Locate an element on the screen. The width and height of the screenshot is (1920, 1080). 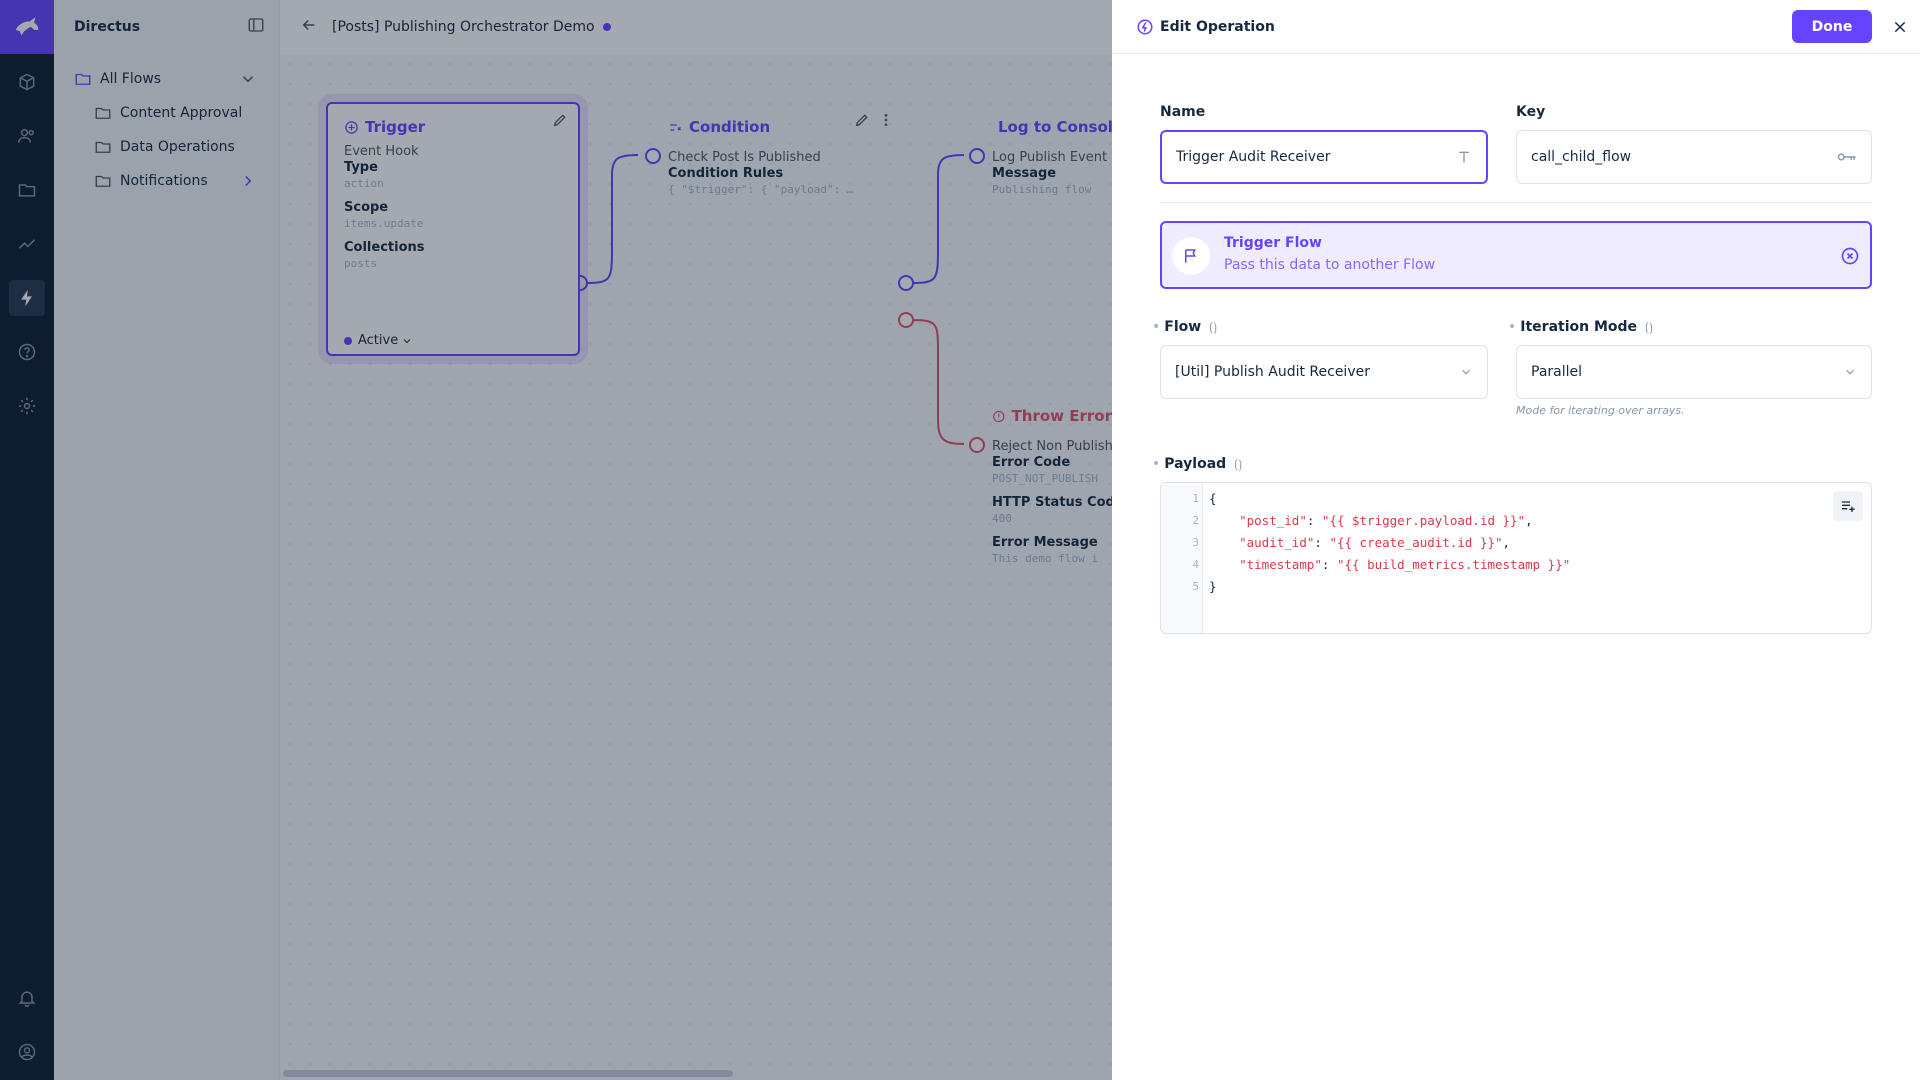
flag-icon is located at coordinates (1191, 256).